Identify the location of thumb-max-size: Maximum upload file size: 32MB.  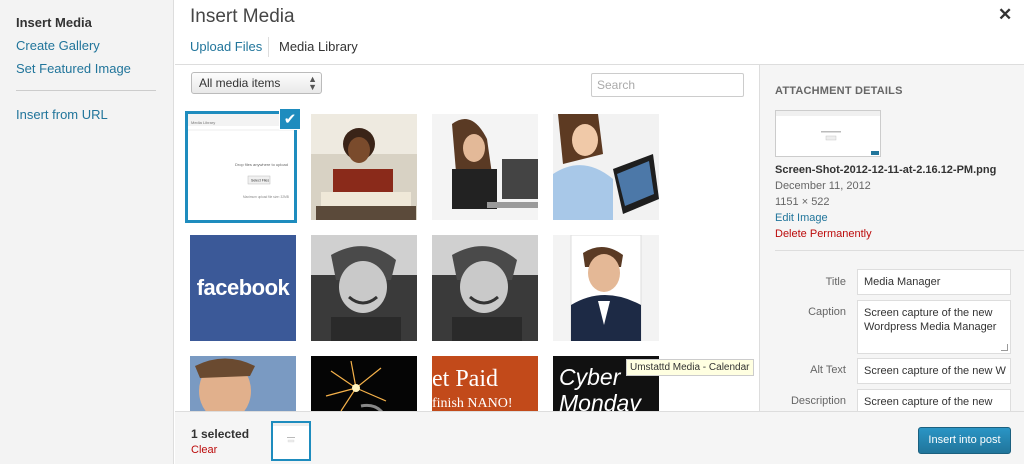
(266, 197).